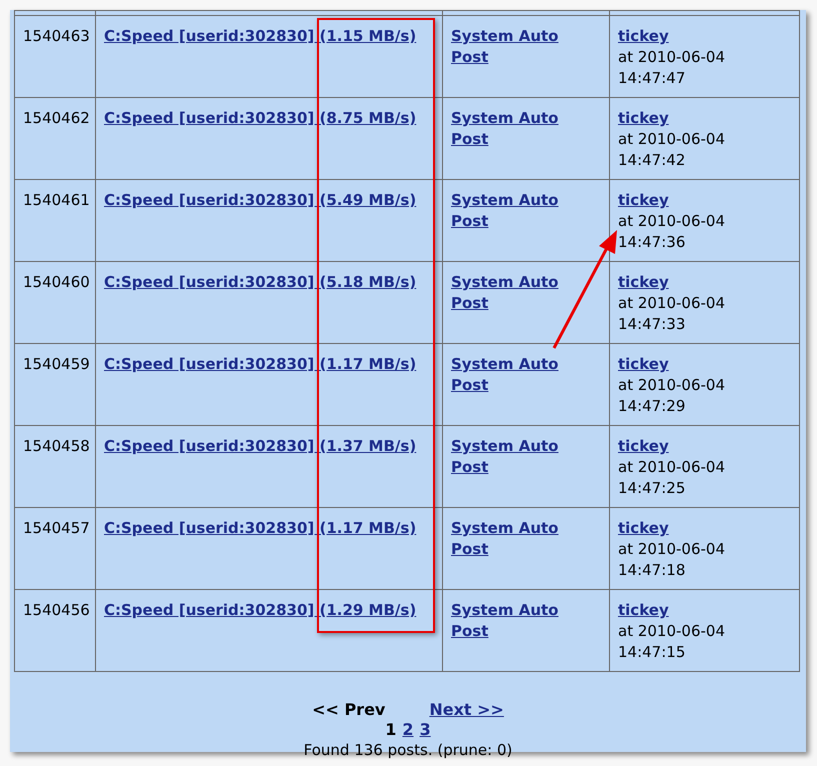  What do you see at coordinates (390, 730) in the screenshot?
I see `current-page: 1` at bounding box center [390, 730].